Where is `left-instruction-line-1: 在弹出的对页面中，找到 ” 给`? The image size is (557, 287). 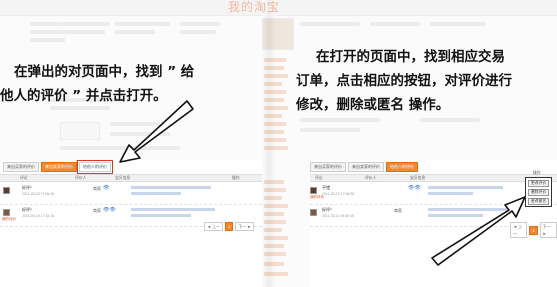
left-instruction-line-1: 在弹出的对页面中，找到 ” 给 is located at coordinates (104, 72).